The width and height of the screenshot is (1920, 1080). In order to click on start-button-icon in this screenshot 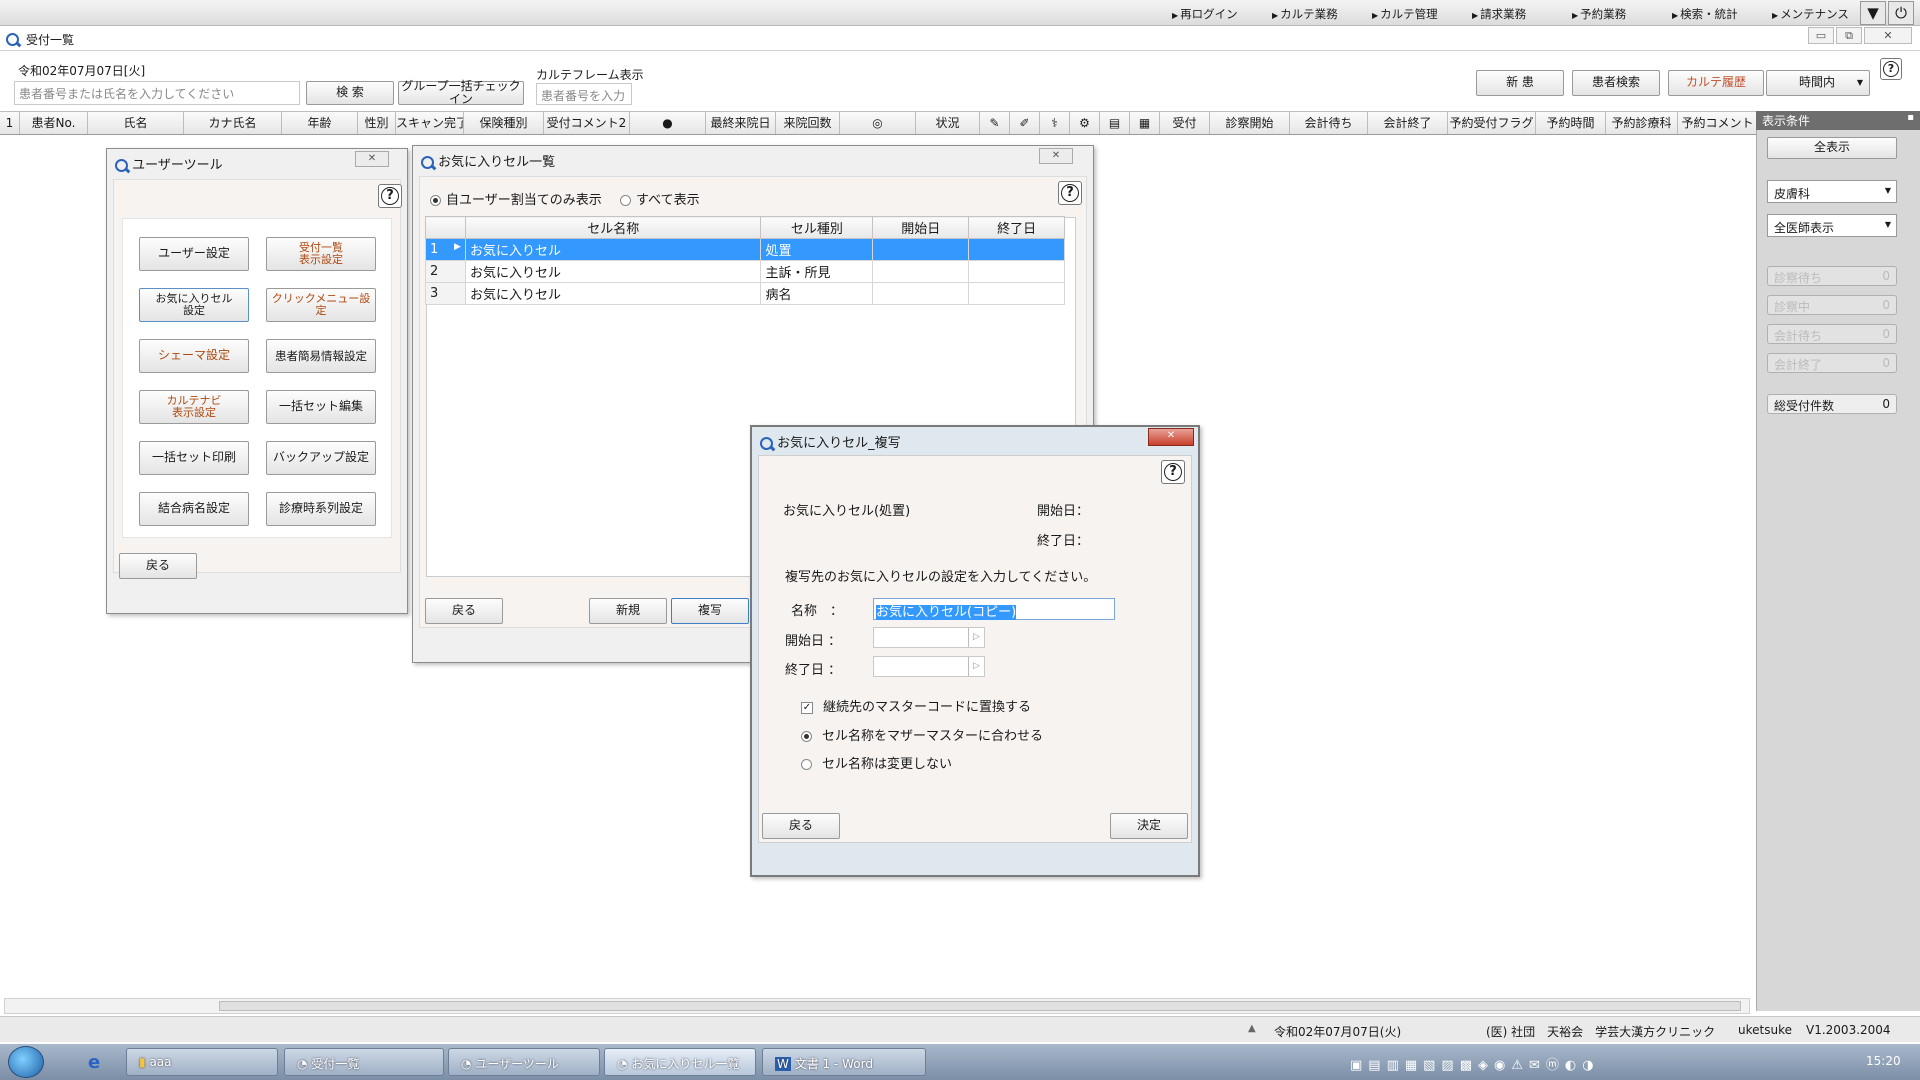, I will do `click(26, 1062)`.